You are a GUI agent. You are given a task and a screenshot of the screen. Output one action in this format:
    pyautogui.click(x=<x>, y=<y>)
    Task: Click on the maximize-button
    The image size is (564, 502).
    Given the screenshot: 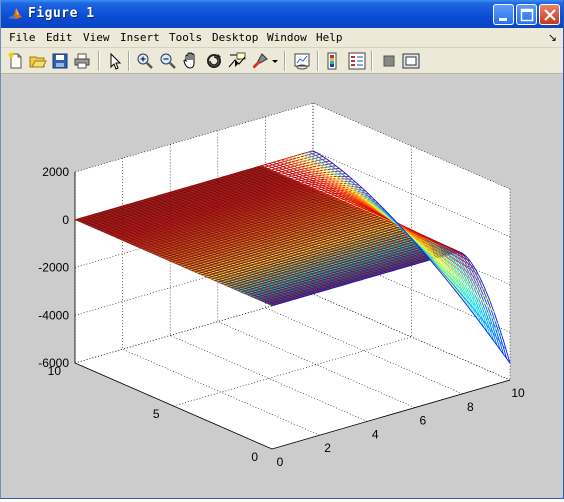 What is the action you would take?
    pyautogui.click(x=526, y=14)
    